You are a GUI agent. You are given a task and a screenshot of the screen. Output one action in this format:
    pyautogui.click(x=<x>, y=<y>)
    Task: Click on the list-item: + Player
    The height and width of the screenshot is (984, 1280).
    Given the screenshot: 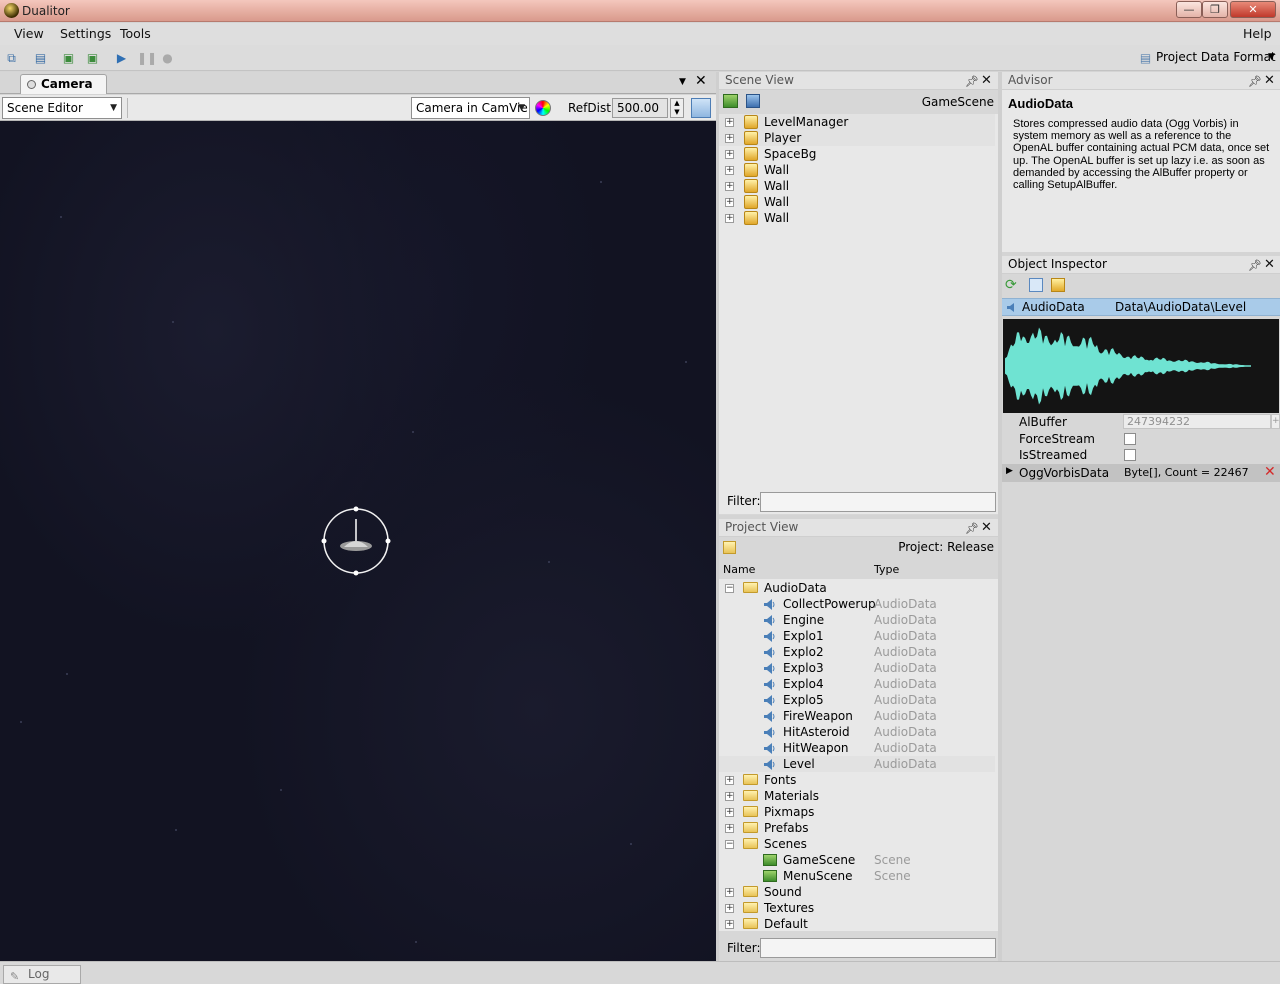 What is the action you would take?
    pyautogui.click(x=857, y=138)
    